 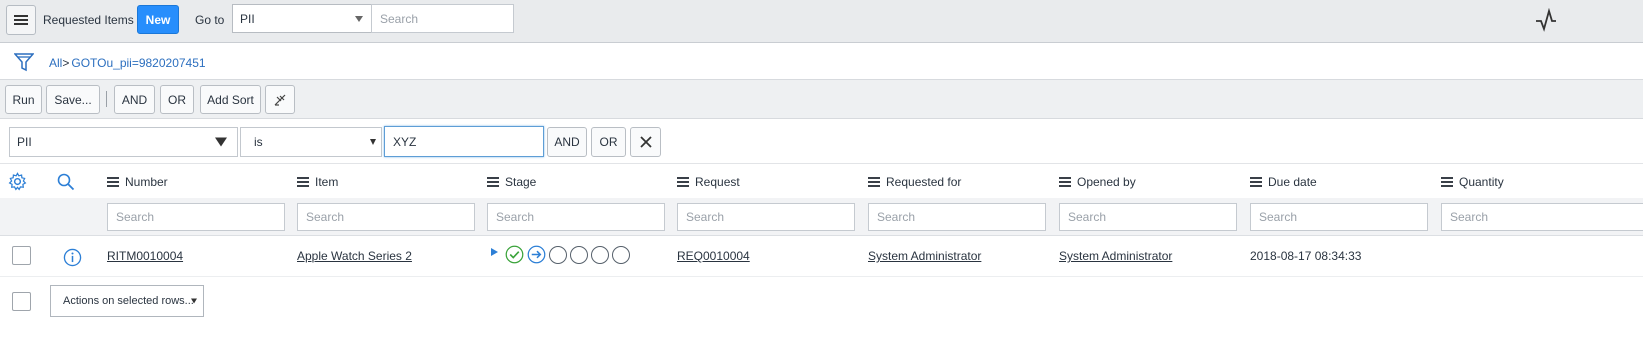 I want to click on column-header-number: Number, so click(x=137, y=182).